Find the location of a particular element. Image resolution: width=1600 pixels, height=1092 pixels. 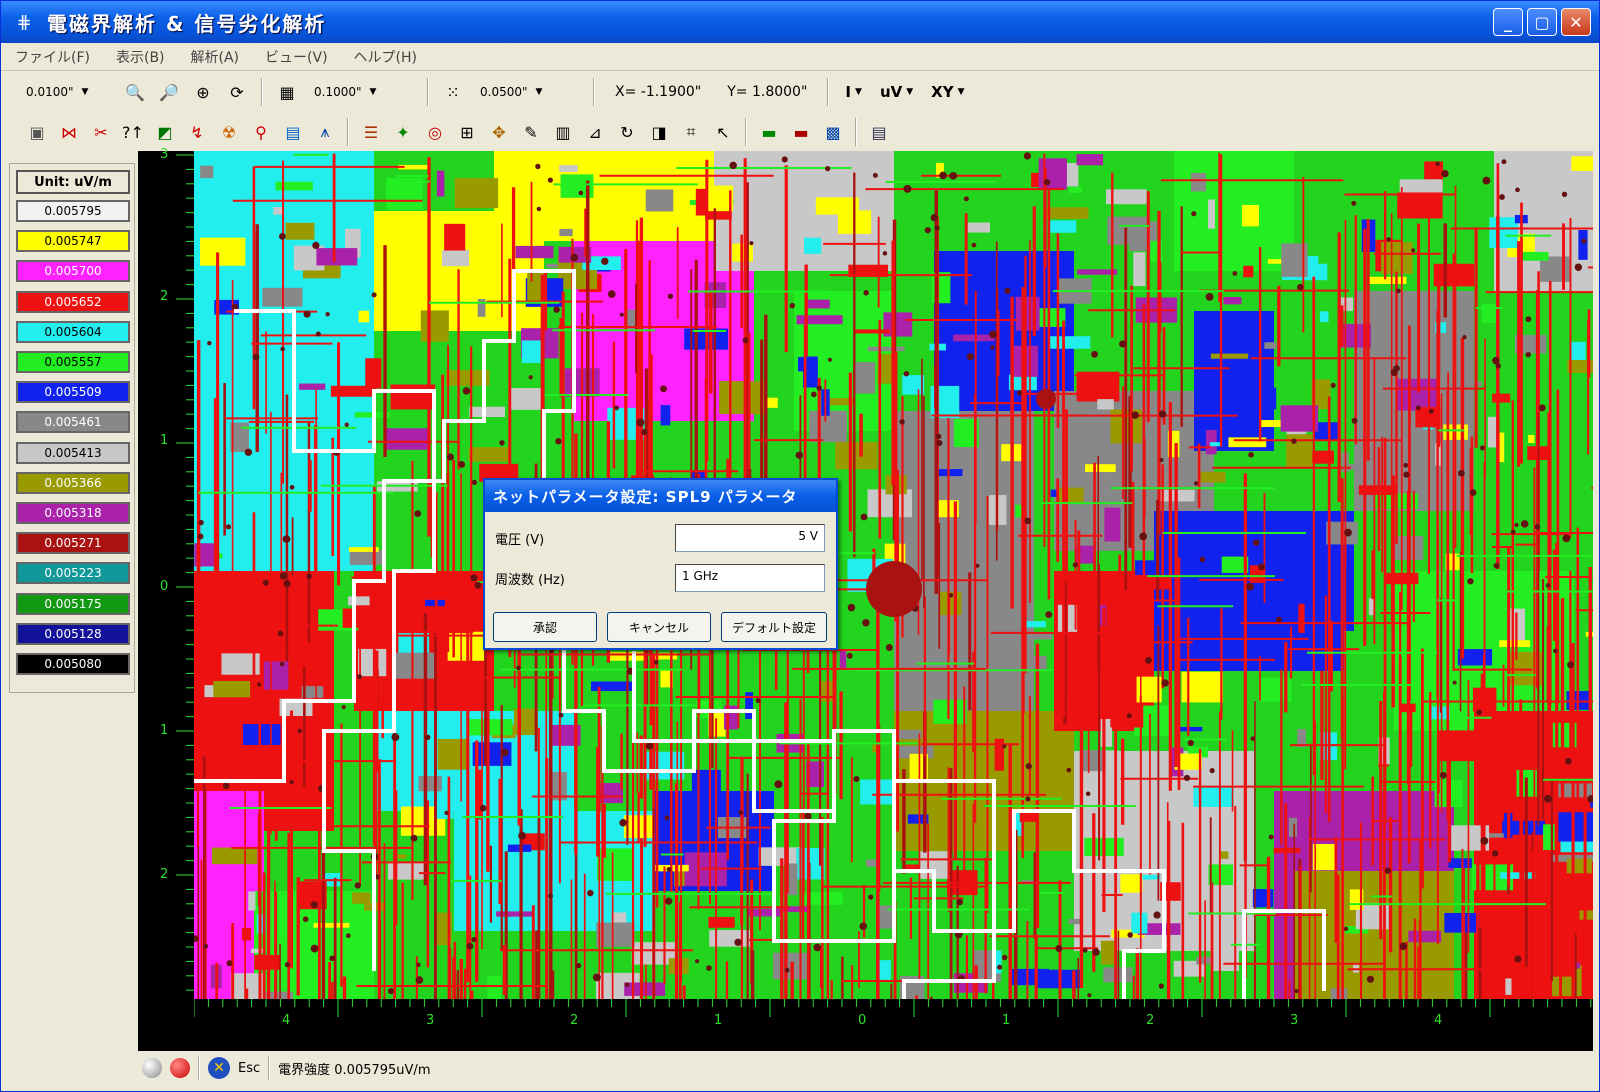

window-title: 電磁界解析 & 信号劣化解析 is located at coordinates (187, 23).